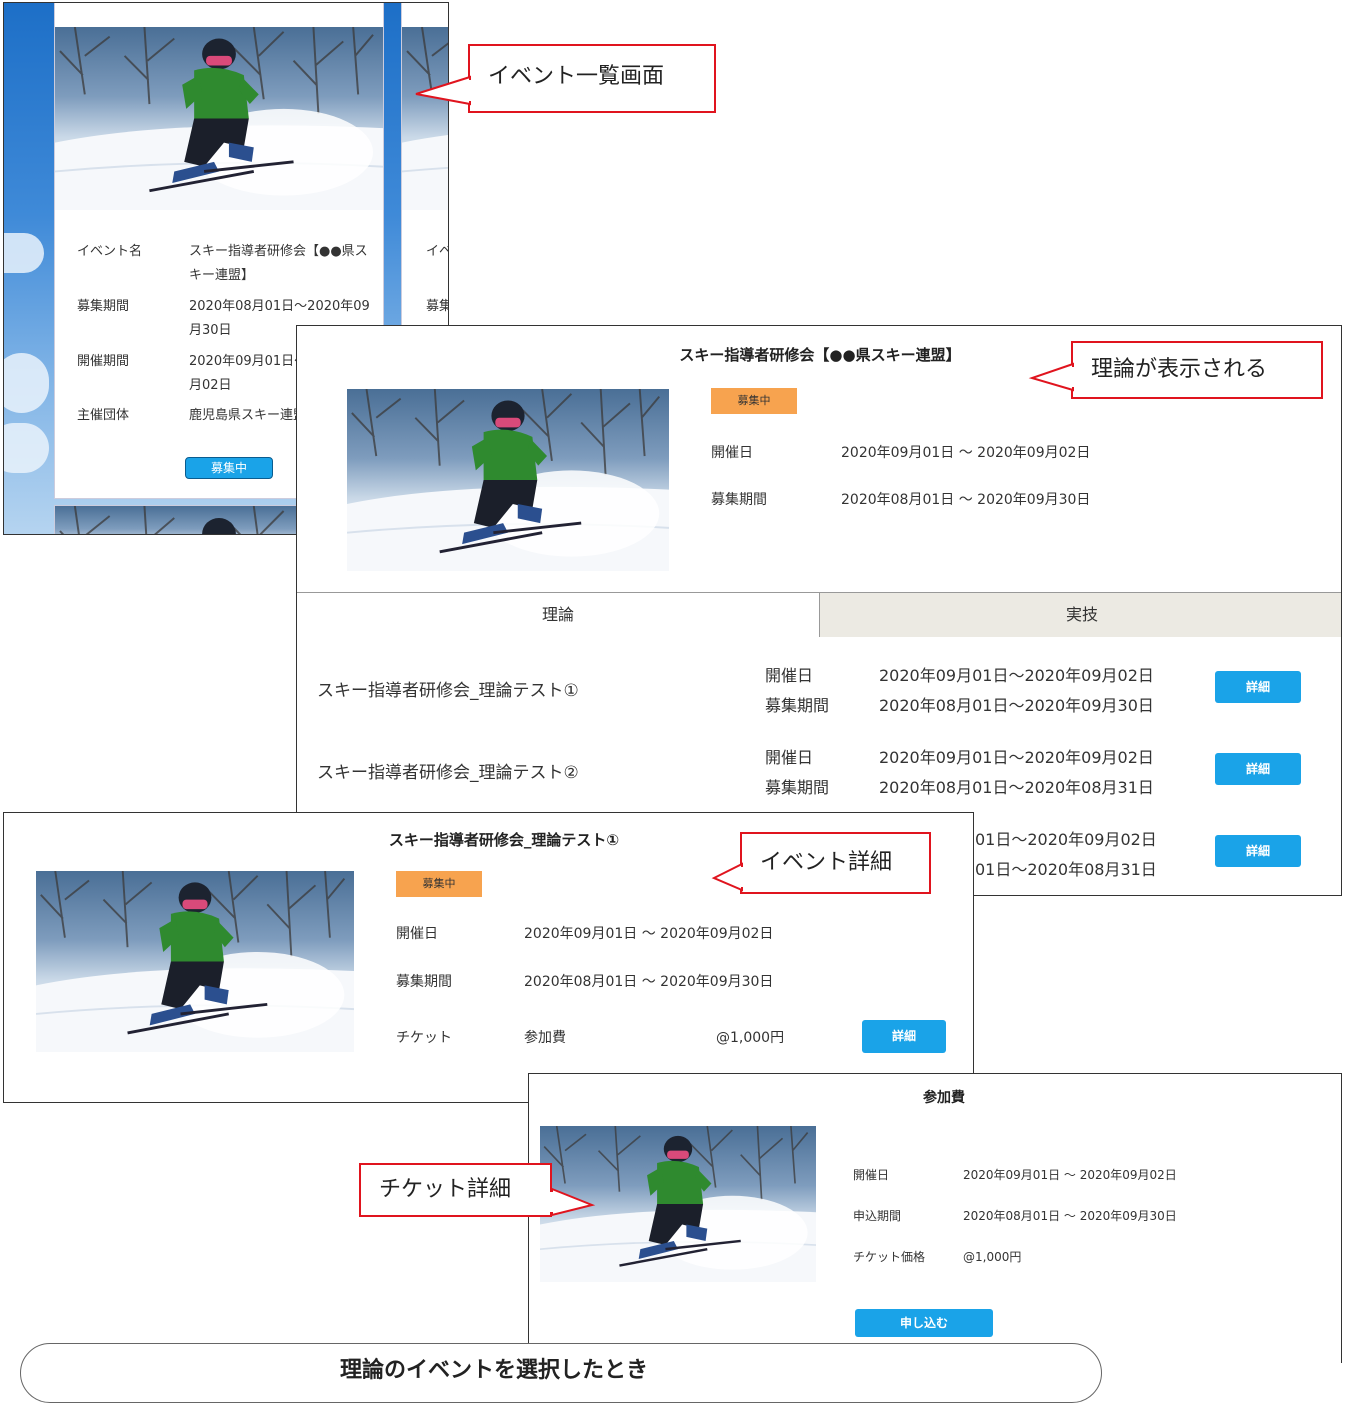  I want to click on page-title: 参加費, so click(944, 1098).